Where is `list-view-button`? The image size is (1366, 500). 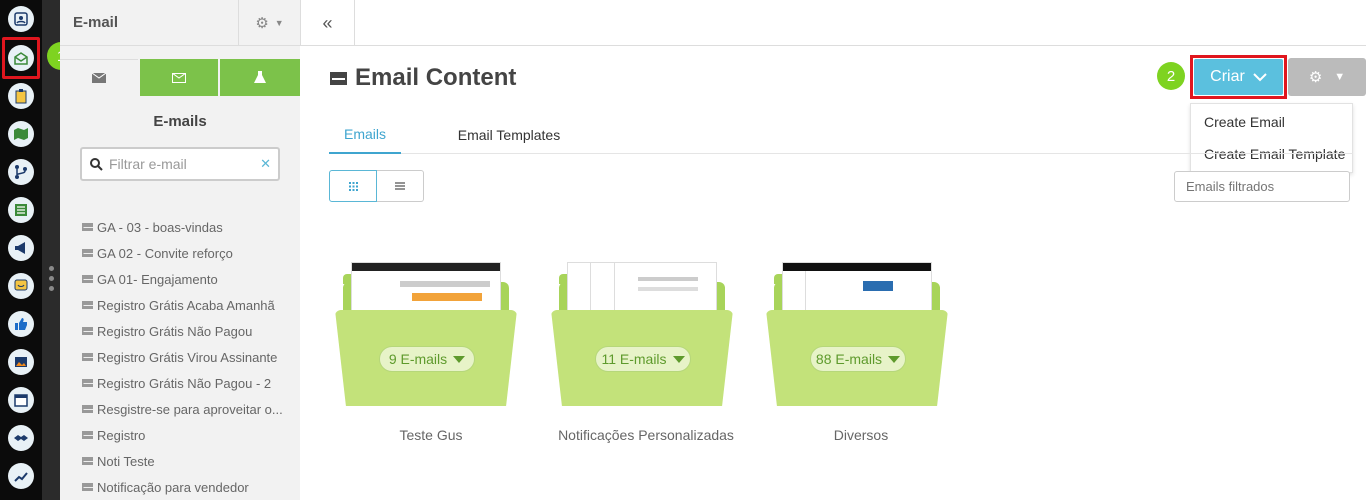 list-view-button is located at coordinates (400, 186).